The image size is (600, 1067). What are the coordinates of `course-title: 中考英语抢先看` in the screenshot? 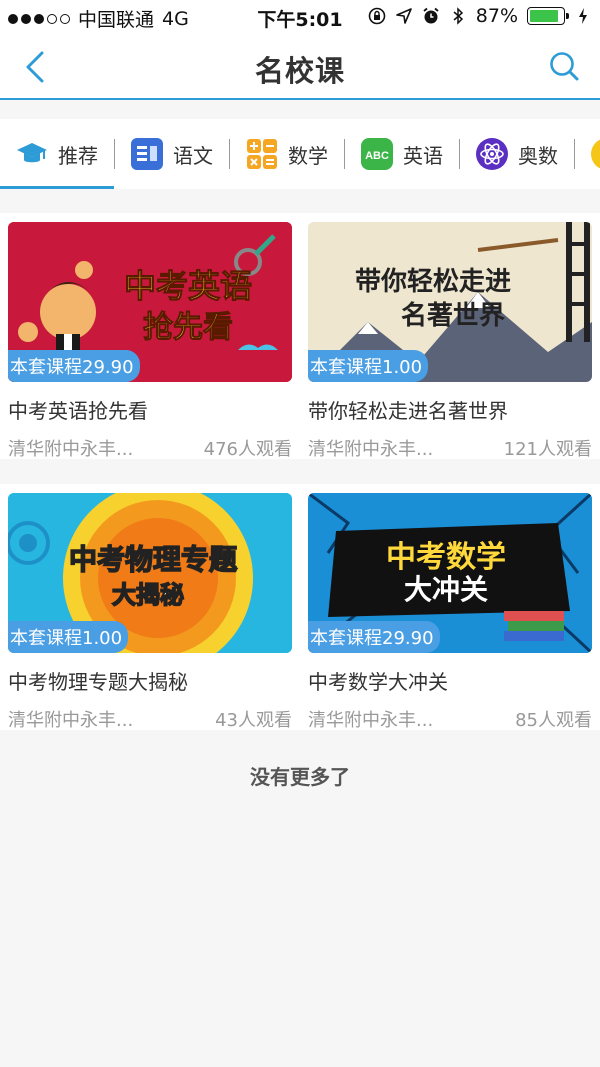 It's located at (78, 411).